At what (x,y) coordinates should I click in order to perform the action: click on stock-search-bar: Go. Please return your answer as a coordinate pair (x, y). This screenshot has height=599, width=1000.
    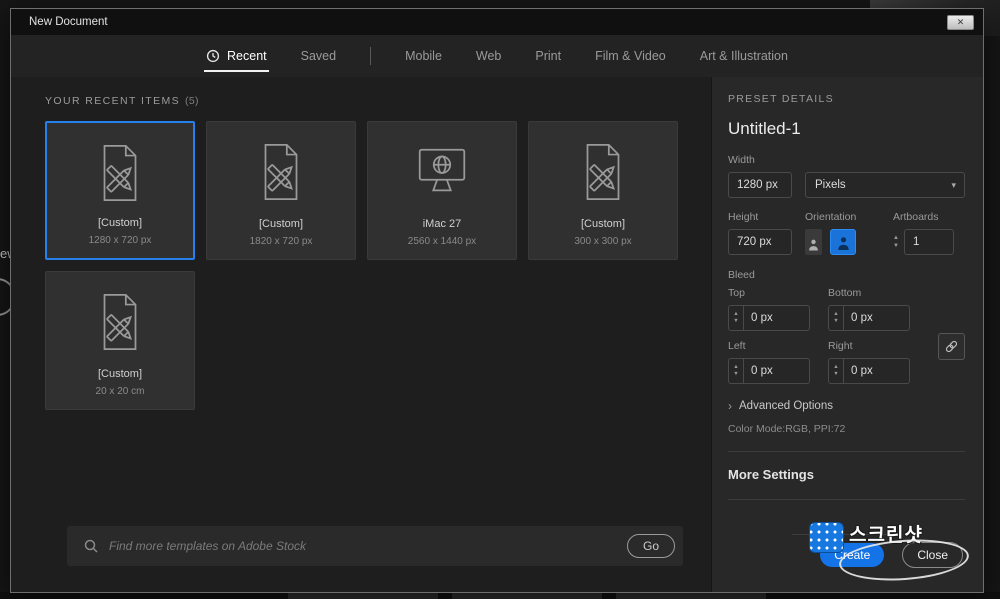
    Looking at the image, I should click on (375, 546).